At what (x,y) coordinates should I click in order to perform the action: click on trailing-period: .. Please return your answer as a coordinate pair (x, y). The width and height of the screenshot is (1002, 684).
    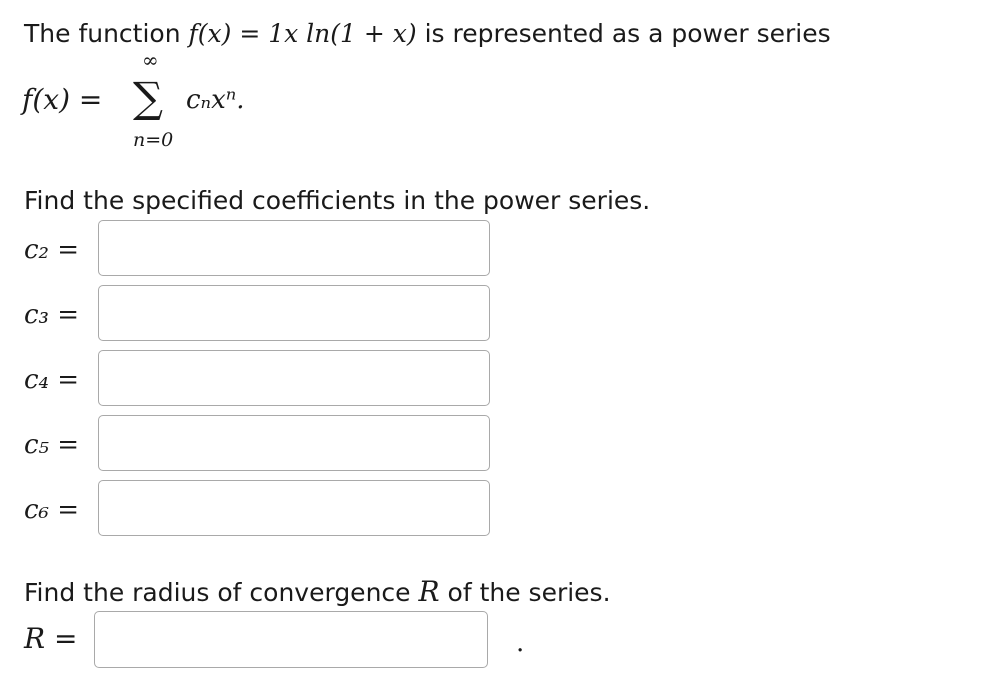
    Looking at the image, I should click on (520, 643).